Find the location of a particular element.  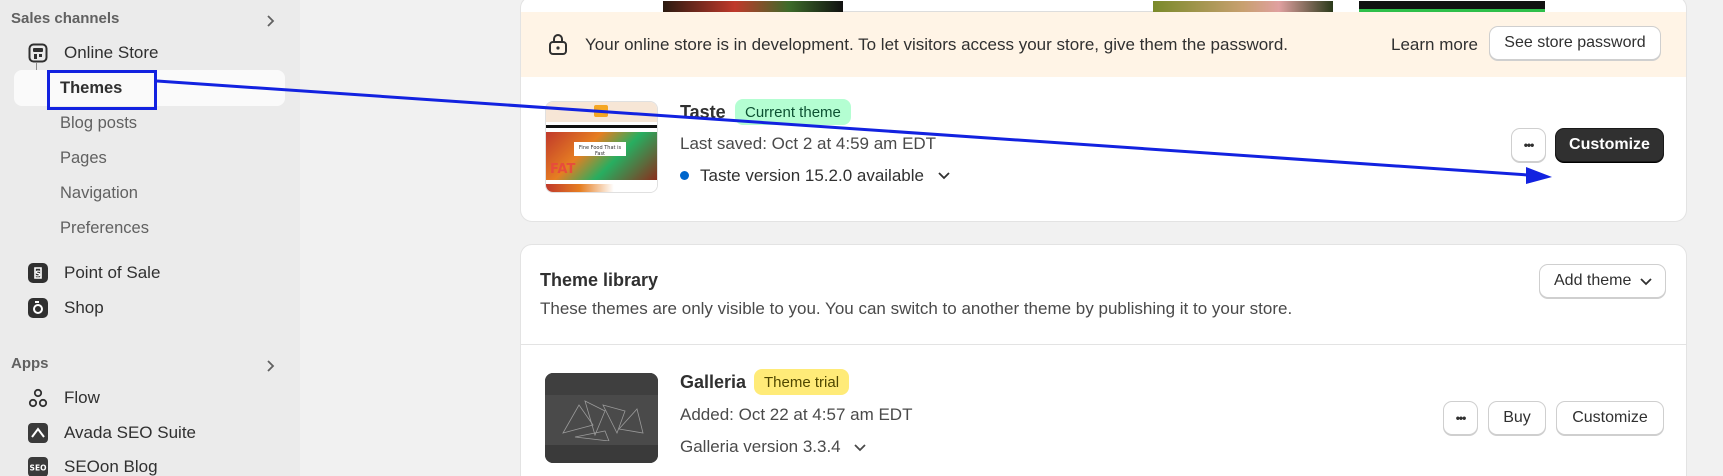

nav-online-store: Online Store is located at coordinates (149, 53).